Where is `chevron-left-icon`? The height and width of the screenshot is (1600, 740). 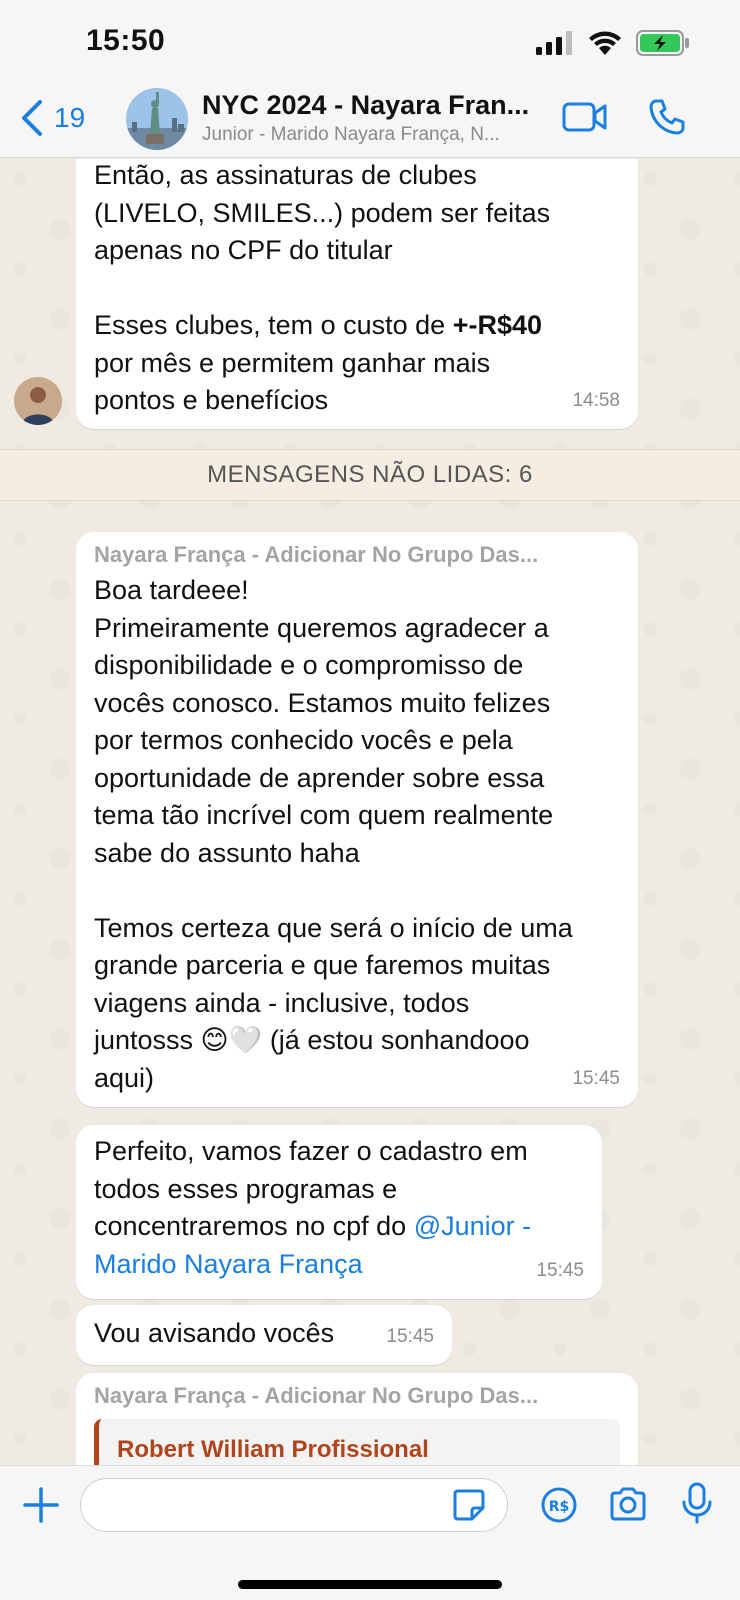 chevron-left-icon is located at coordinates (32, 118).